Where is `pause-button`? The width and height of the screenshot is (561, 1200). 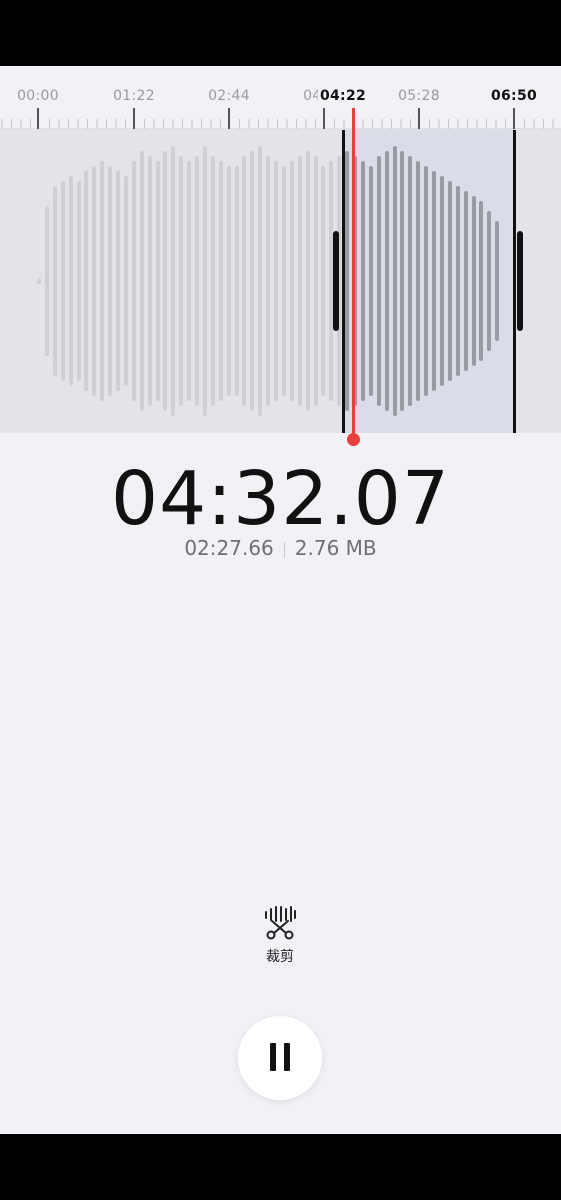
pause-button is located at coordinates (280, 1058).